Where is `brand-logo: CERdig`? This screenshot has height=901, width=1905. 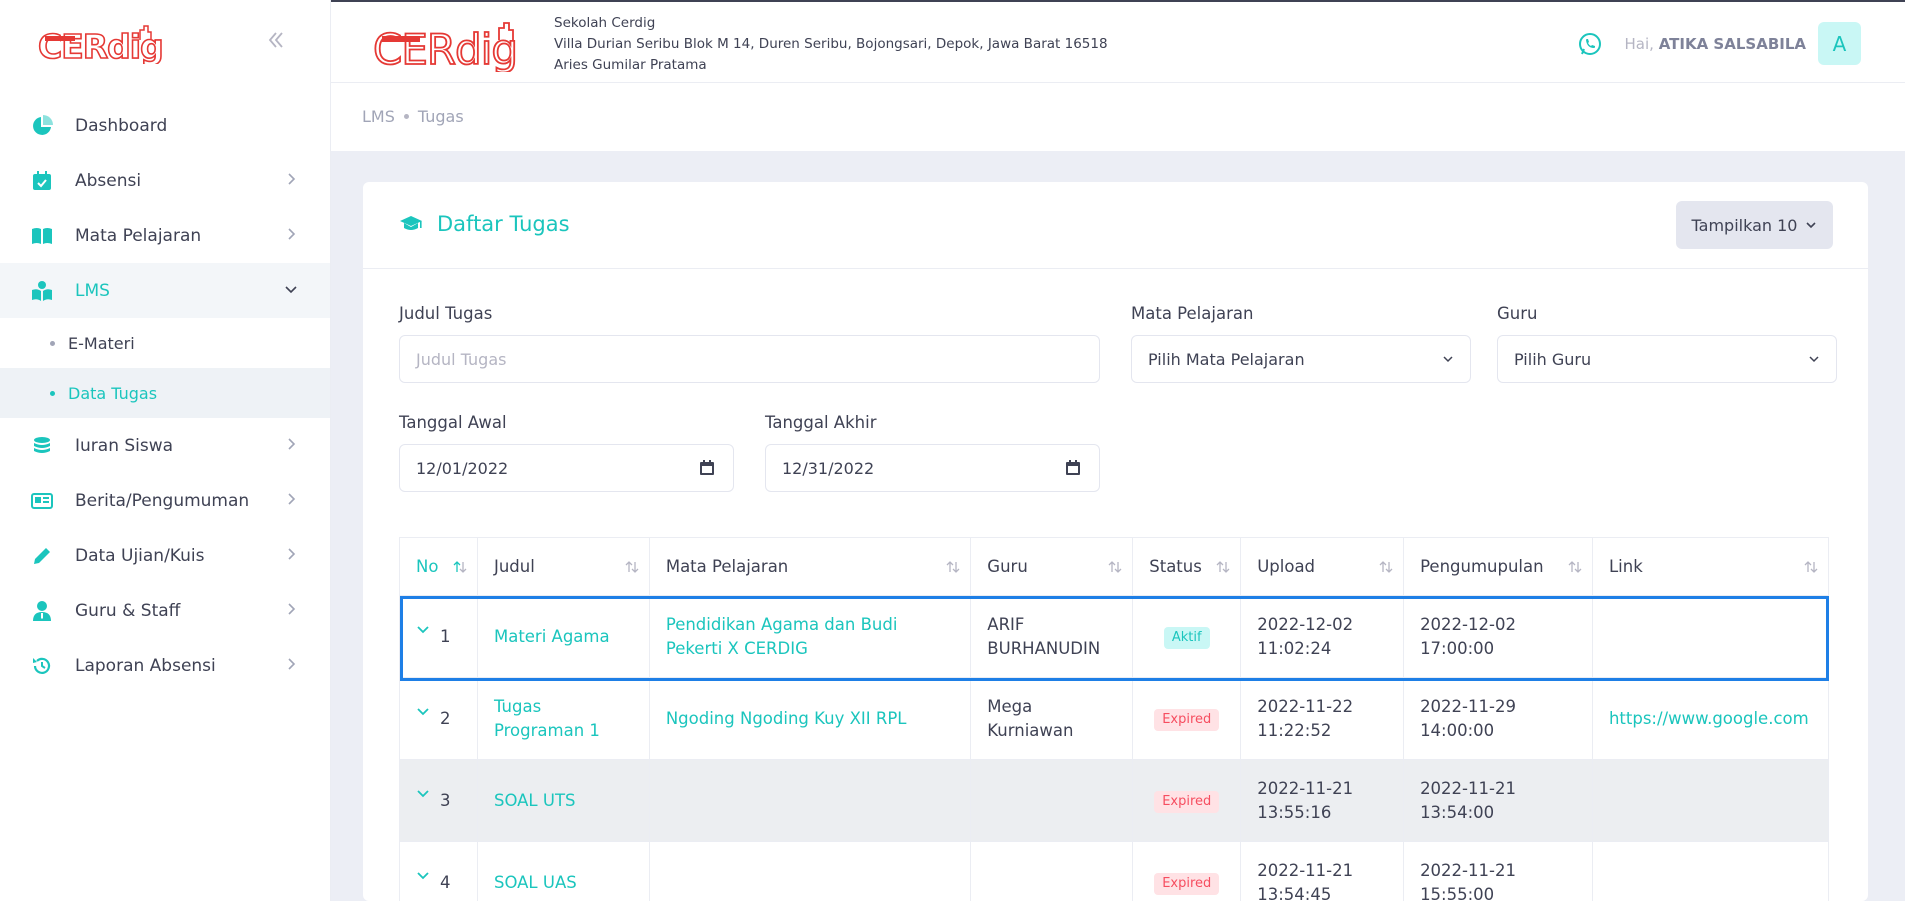
brand-logo: CERdig is located at coordinates (106, 42).